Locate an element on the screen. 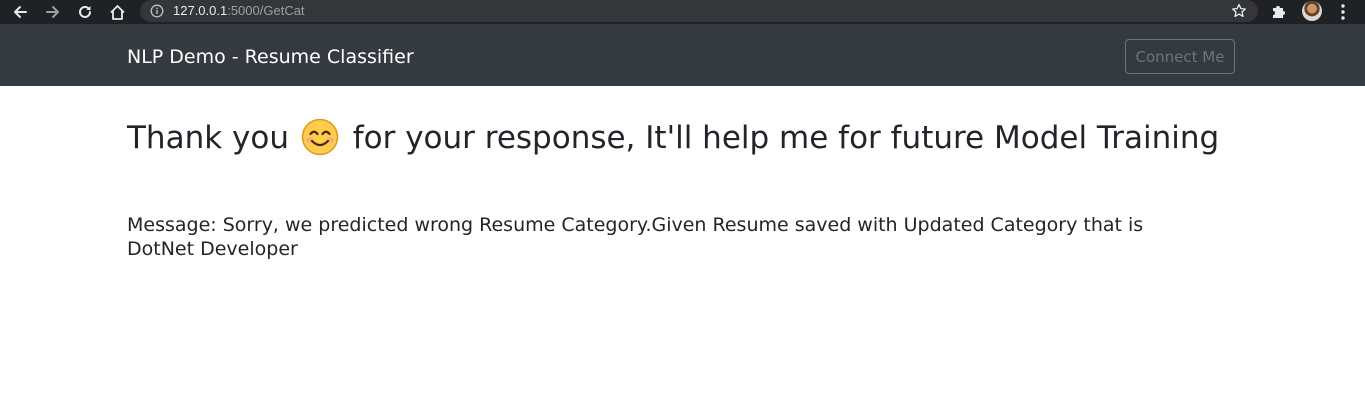 The image size is (1365, 408). reload-button is located at coordinates (85, 12).